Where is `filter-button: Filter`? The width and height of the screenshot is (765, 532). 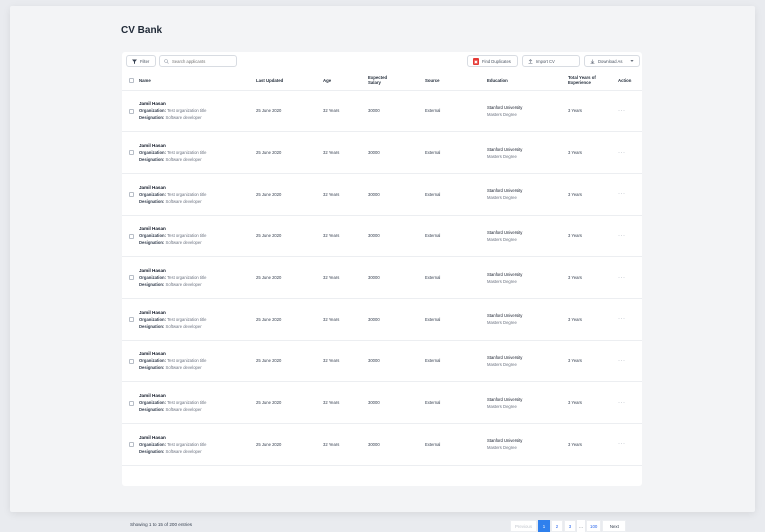
filter-button: Filter is located at coordinates (141, 61).